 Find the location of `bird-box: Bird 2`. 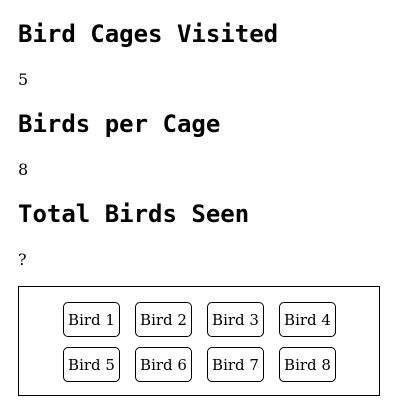

bird-box: Bird 2 is located at coordinates (163, 319).